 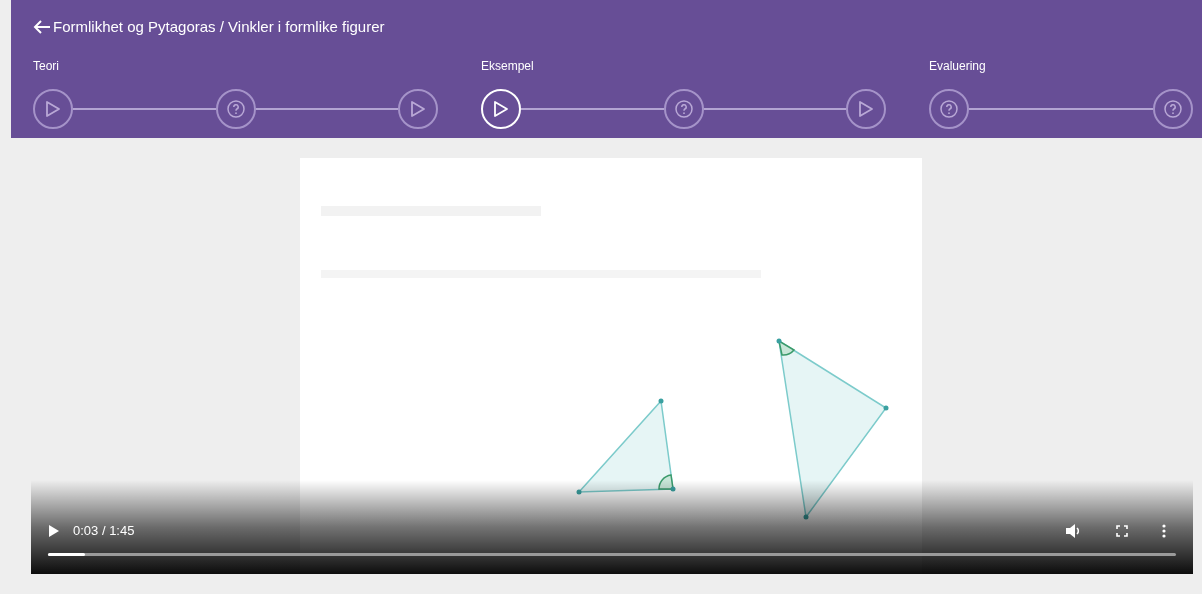 I want to click on back-arrow-icon, so click(x=42, y=27).